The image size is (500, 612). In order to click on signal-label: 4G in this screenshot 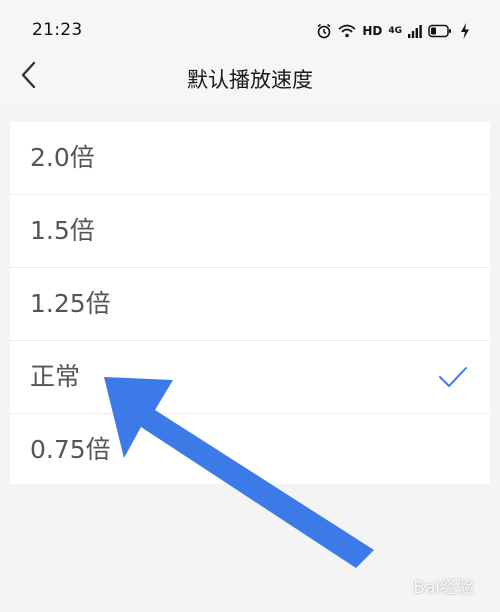, I will do `click(395, 31)`.